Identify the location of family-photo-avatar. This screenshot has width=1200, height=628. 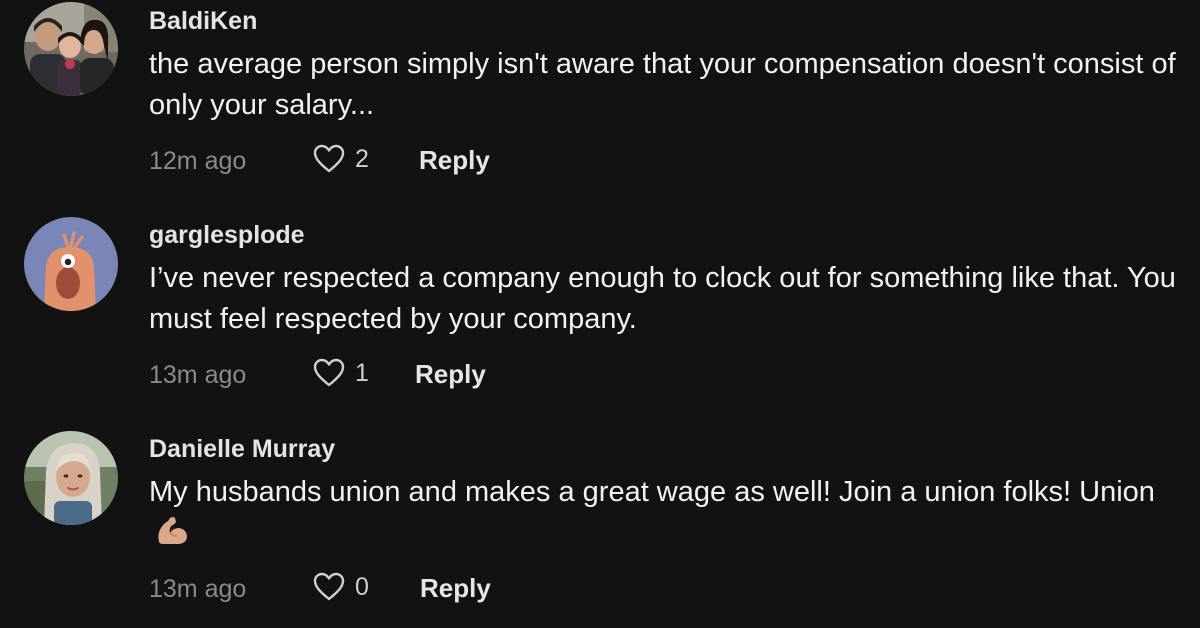
(71, 49).